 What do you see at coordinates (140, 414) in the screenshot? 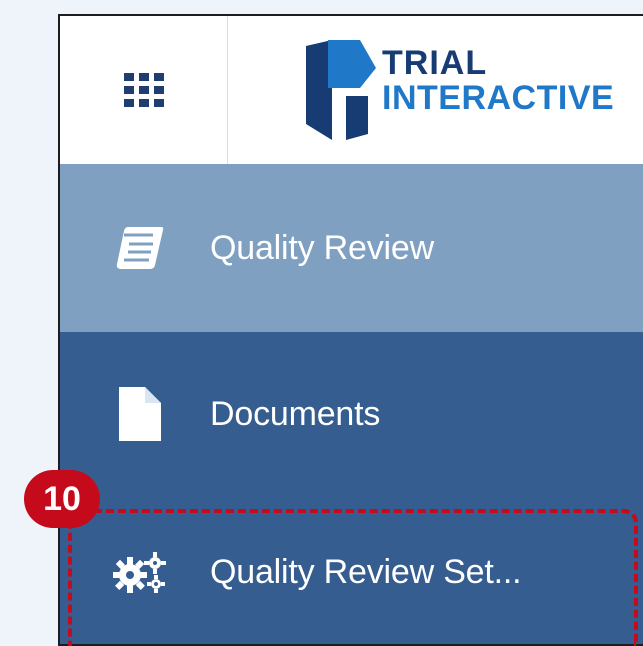
I see `document-icon` at bounding box center [140, 414].